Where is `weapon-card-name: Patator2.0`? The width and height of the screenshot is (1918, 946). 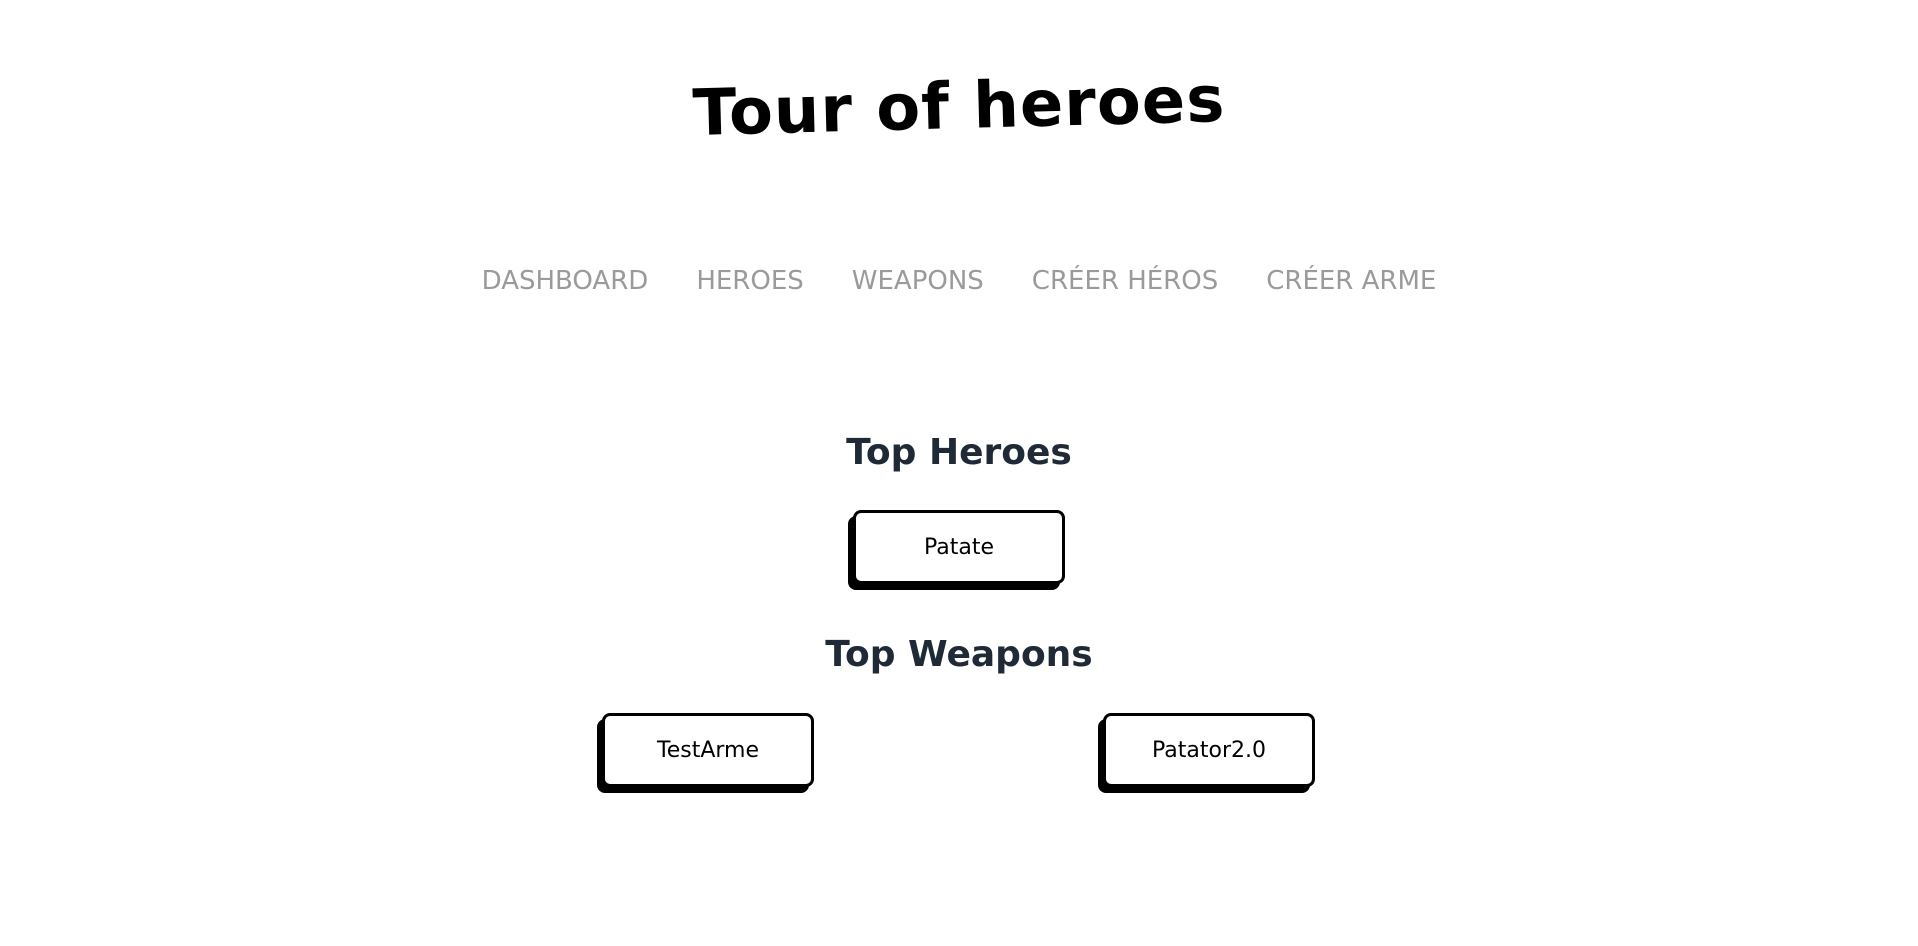
weapon-card-name: Patator2.0 is located at coordinates (1209, 750).